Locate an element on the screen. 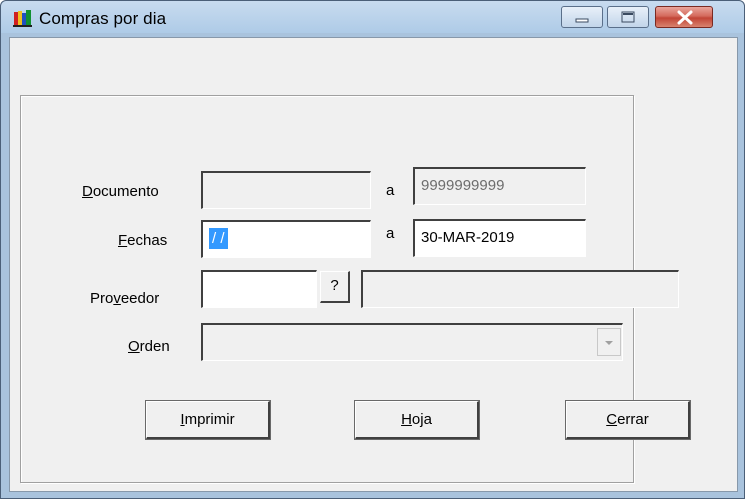 The width and height of the screenshot is (749, 501). documento-from-input is located at coordinates (286, 190).